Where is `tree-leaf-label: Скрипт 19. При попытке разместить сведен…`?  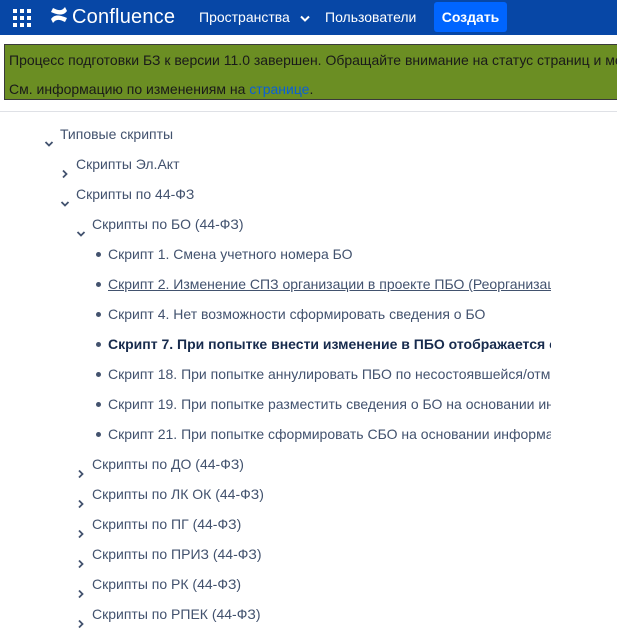 tree-leaf-label: Скрипт 19. При попытке разместить сведен… is located at coordinates (329, 404).